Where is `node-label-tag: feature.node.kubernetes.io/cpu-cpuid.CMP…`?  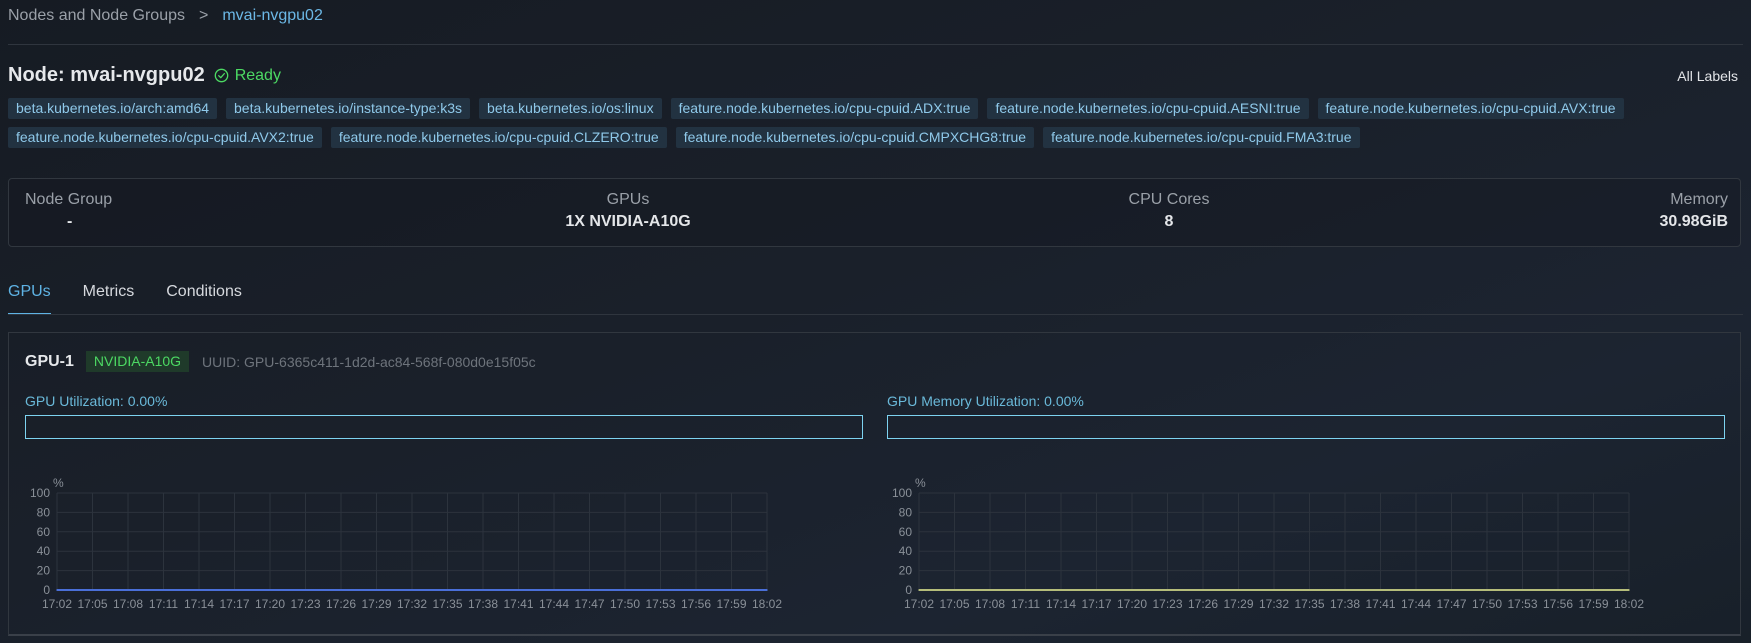
node-label-tag: feature.node.kubernetes.io/cpu-cpuid.CMP… is located at coordinates (855, 137).